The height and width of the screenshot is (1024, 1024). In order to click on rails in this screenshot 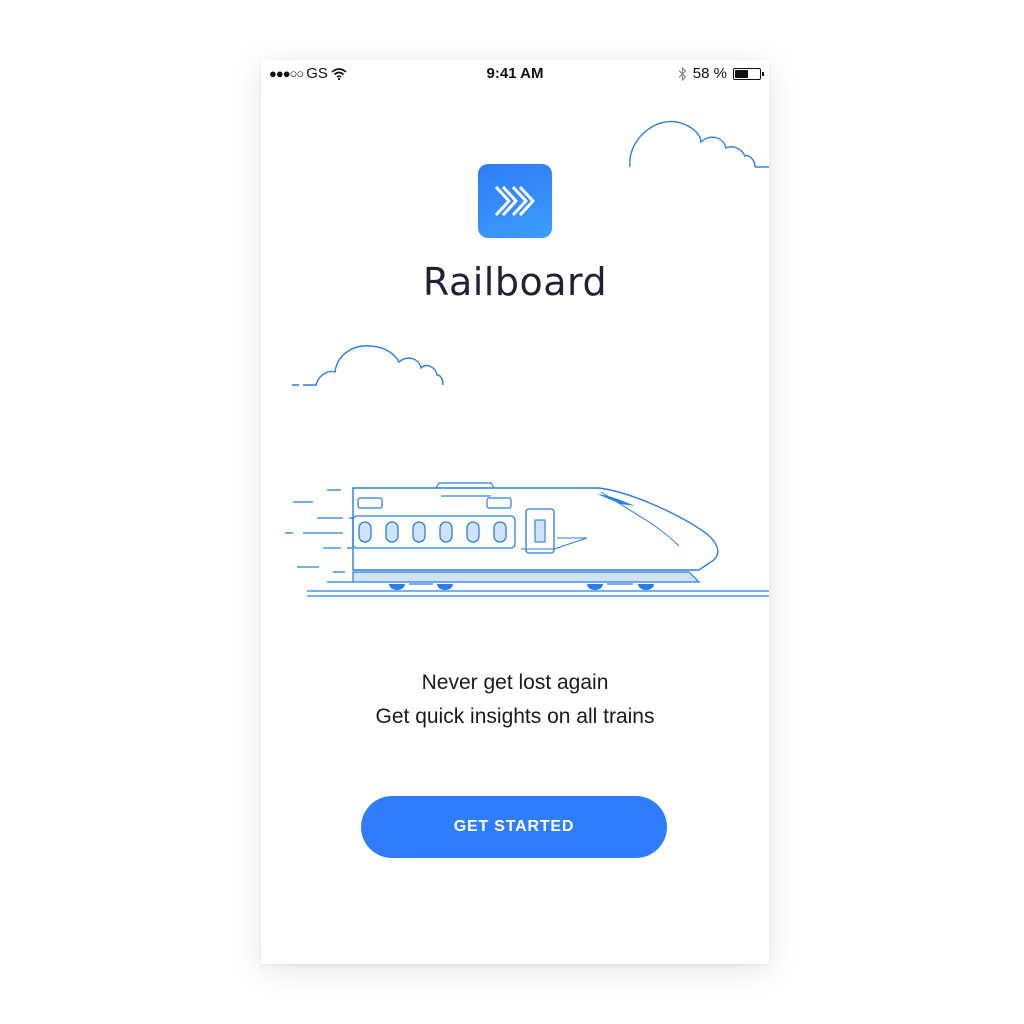, I will do `click(538, 593)`.